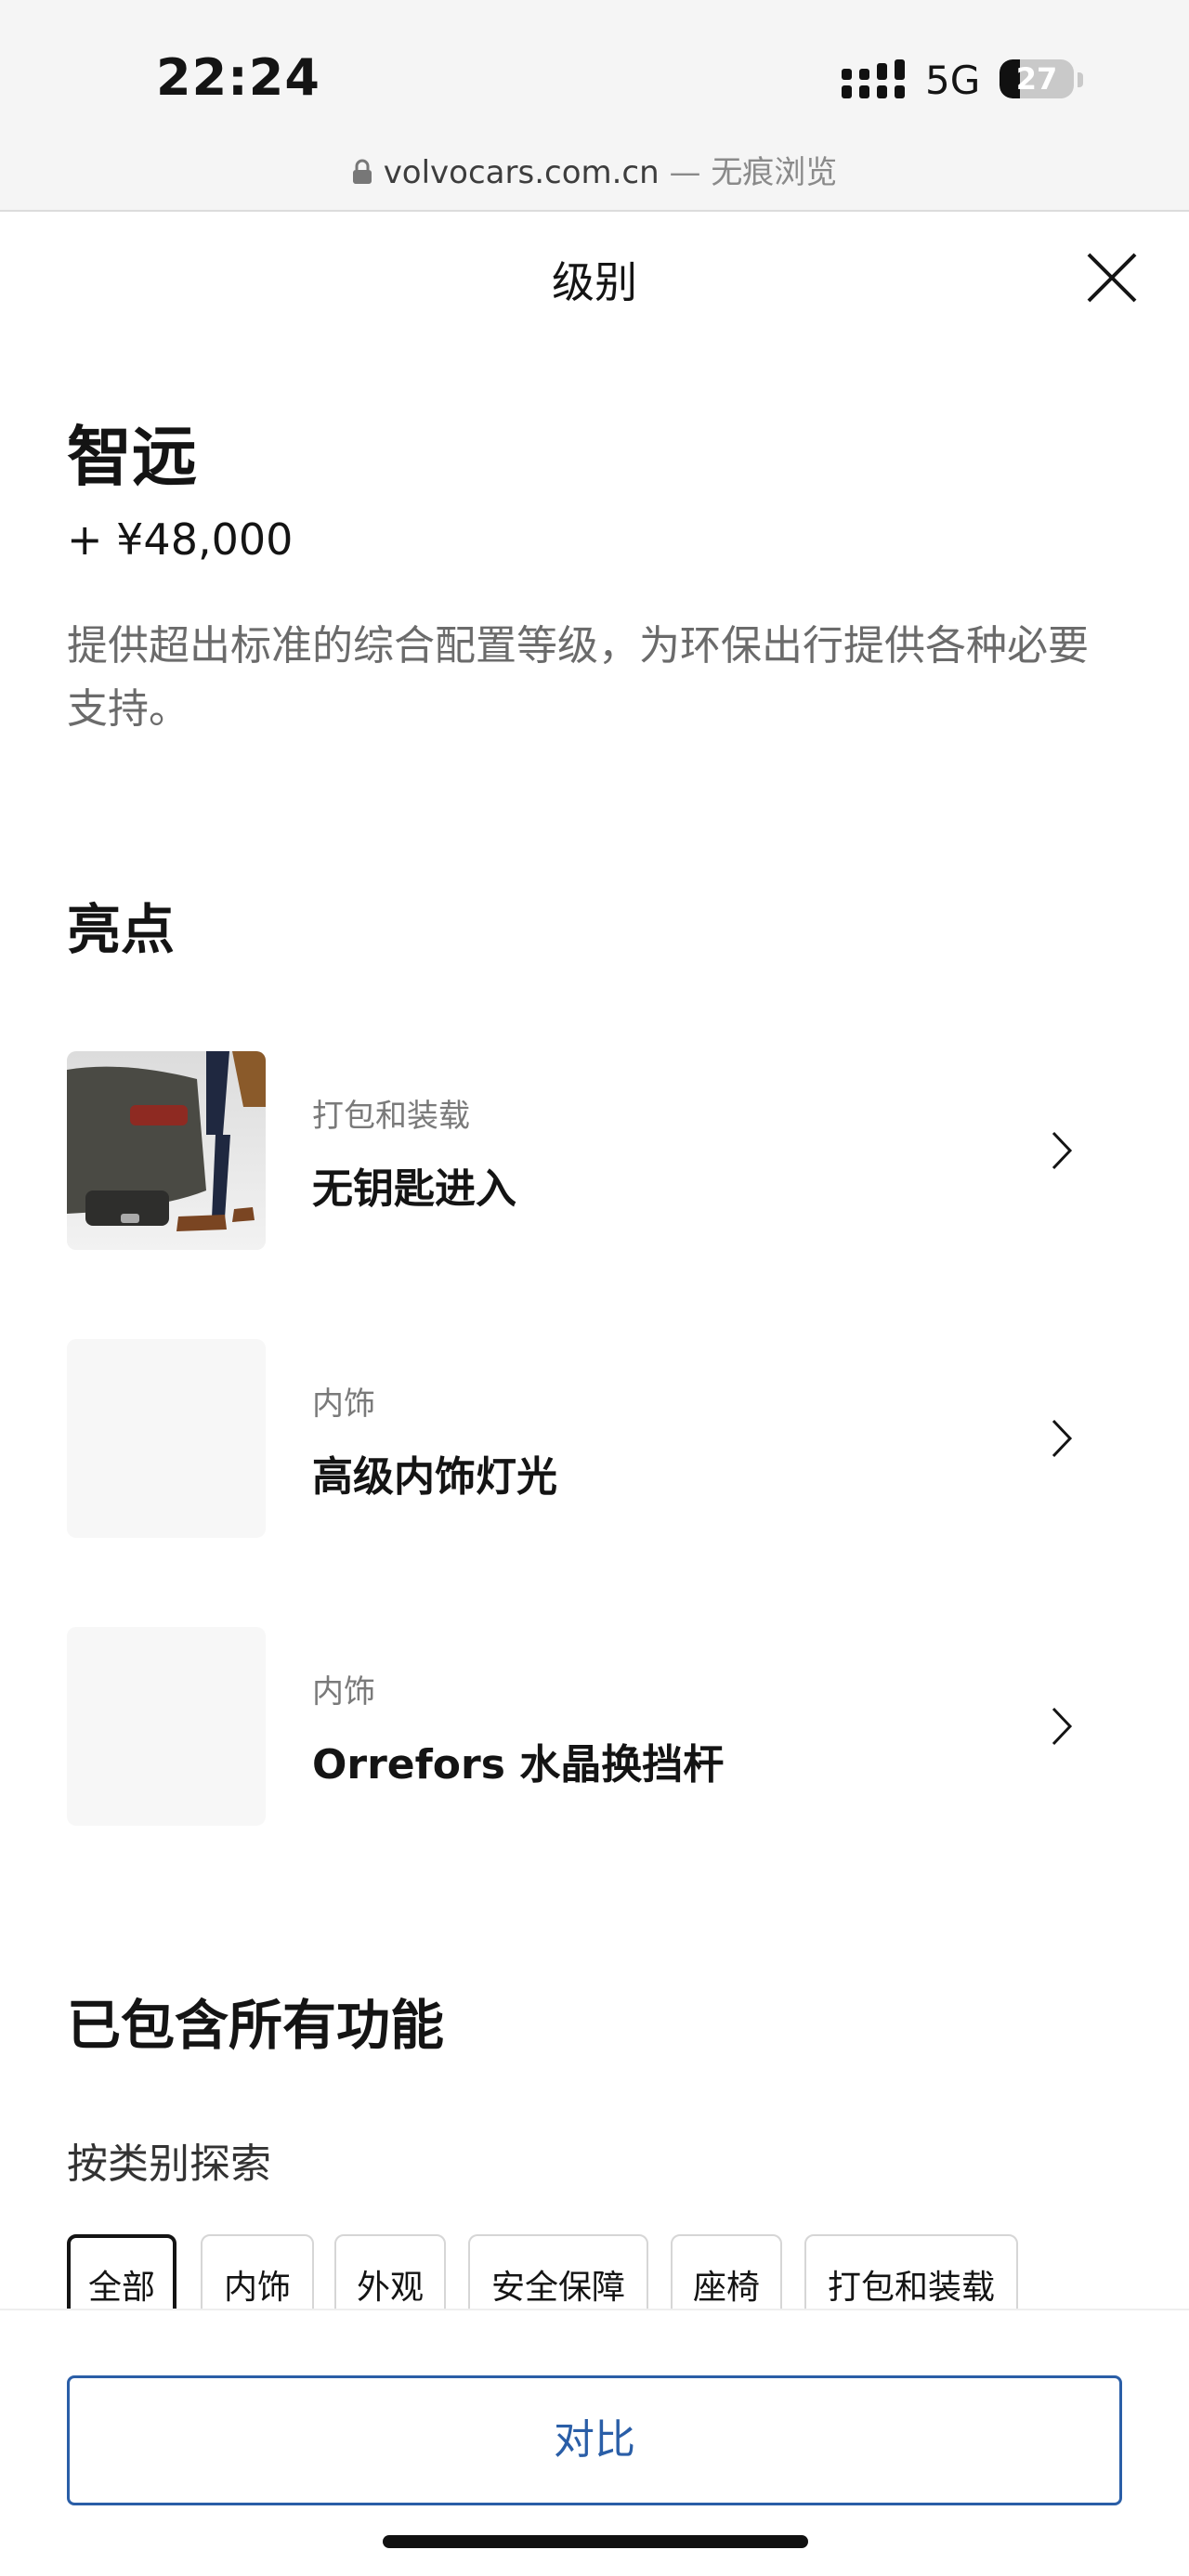 The image size is (1189, 2576). What do you see at coordinates (1080, 79) in the screenshot?
I see `battery-nub` at bounding box center [1080, 79].